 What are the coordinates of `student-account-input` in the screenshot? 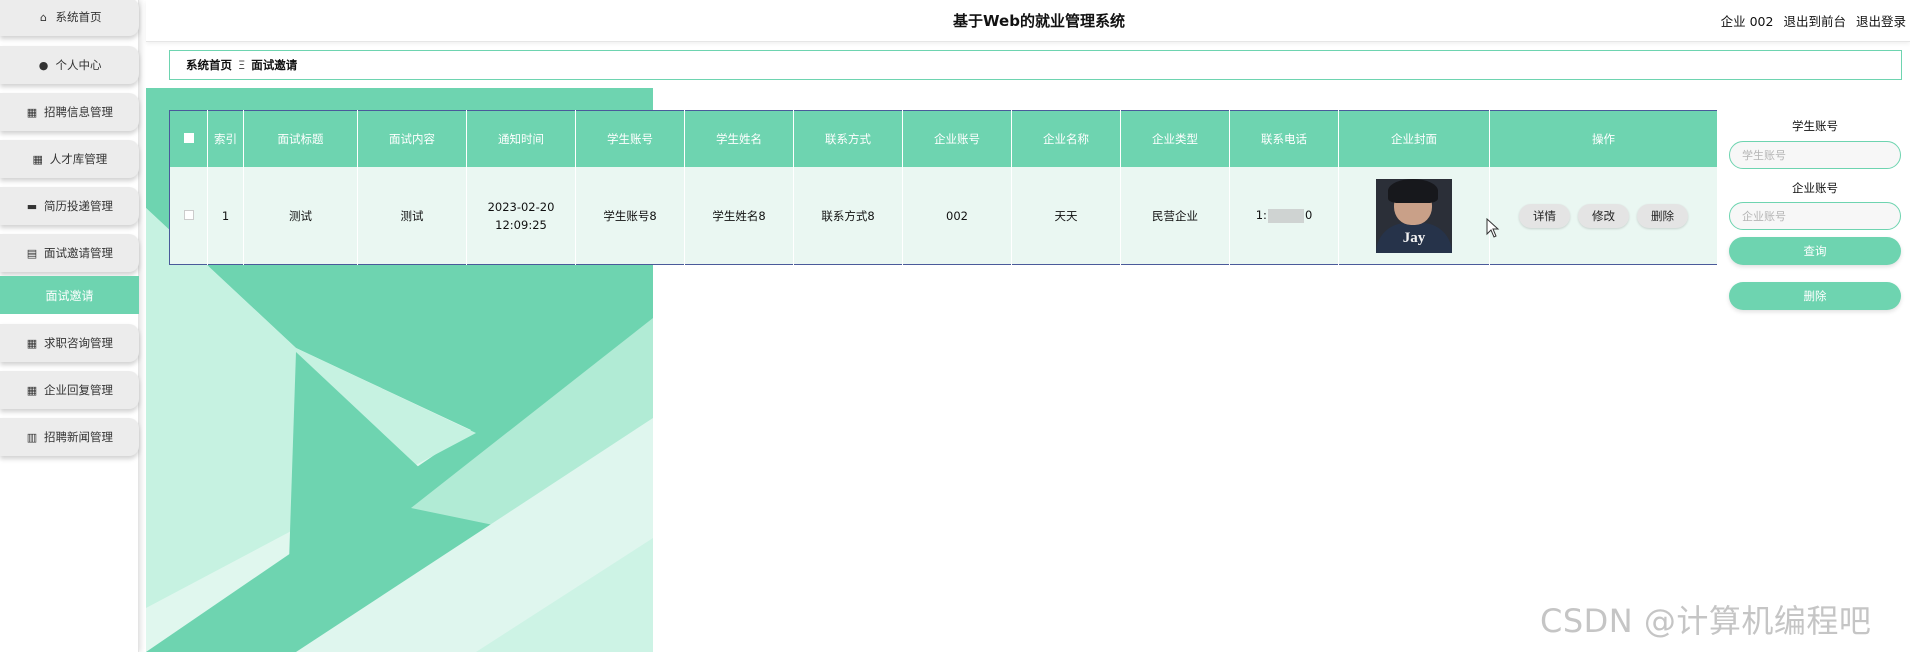 It's located at (1815, 155).